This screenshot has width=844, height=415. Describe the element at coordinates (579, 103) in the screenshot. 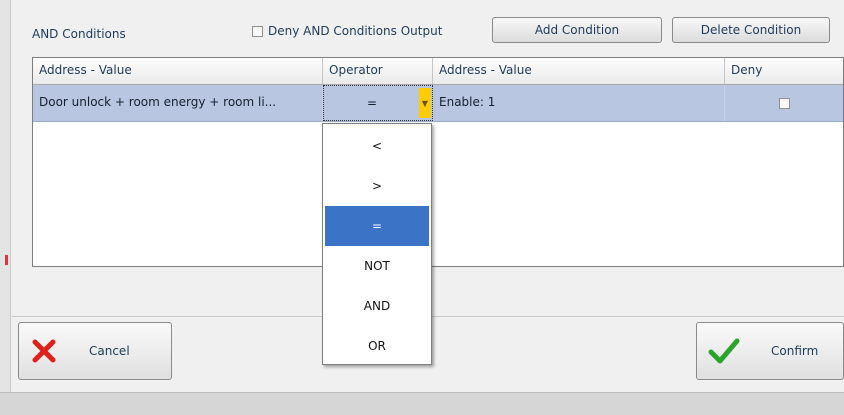

I see `address-value-cell-2: Enable: 1` at that location.